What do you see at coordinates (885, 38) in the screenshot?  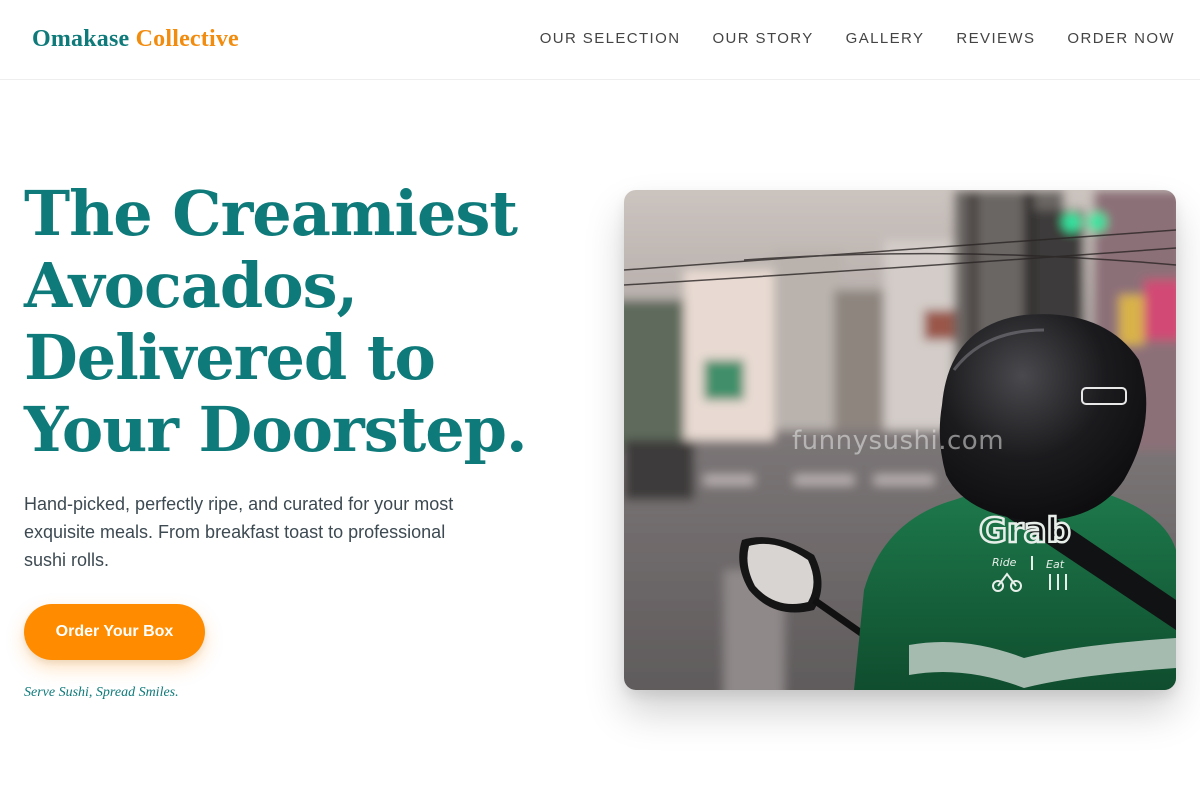 I see `nav-link-gallery: GALLERY` at bounding box center [885, 38].